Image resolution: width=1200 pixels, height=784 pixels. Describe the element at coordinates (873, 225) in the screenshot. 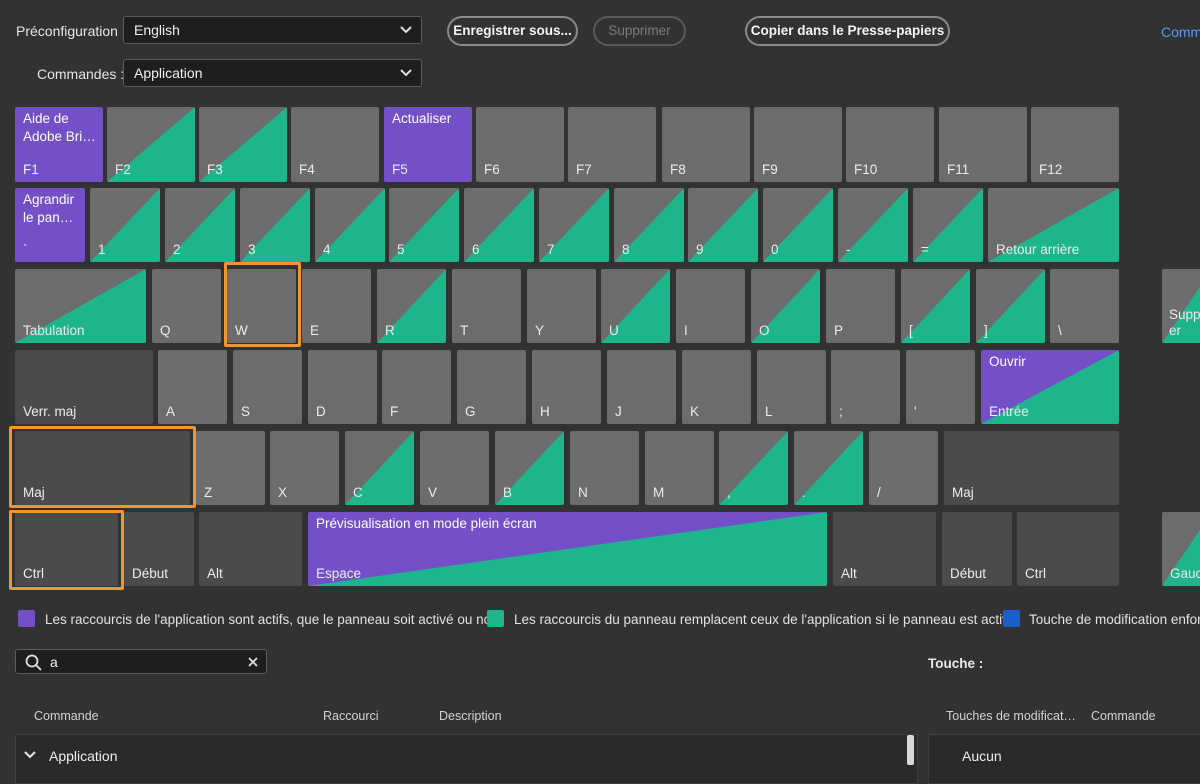

I see `key-minus: -` at that location.